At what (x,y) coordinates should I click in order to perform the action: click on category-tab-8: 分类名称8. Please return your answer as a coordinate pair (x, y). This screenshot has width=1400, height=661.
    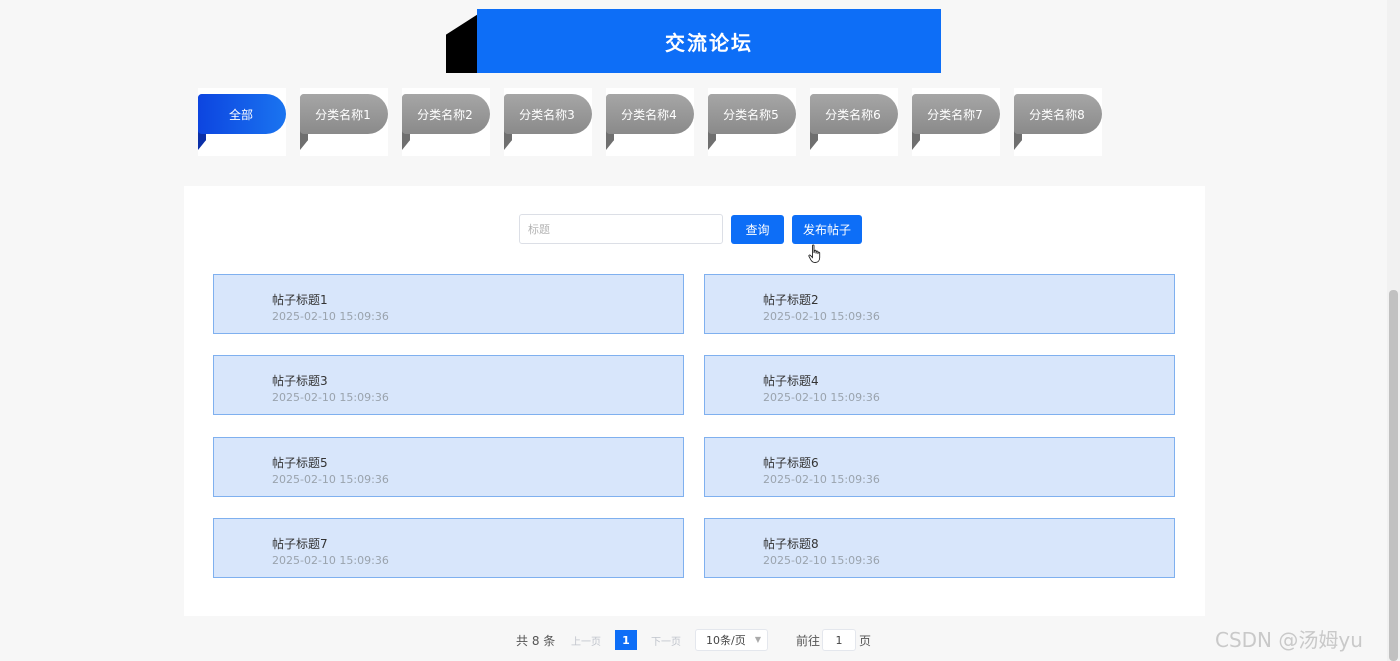
    Looking at the image, I should click on (1058, 122).